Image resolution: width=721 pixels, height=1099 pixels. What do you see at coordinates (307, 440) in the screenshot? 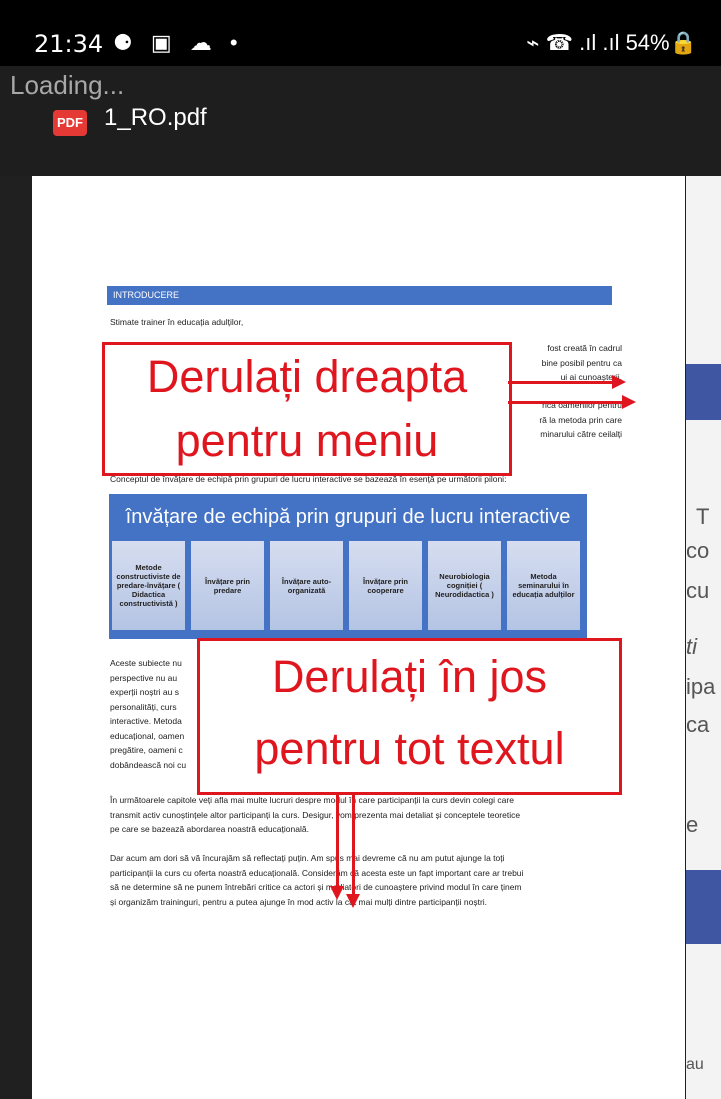
I see `callout-line: pentru meniu` at bounding box center [307, 440].